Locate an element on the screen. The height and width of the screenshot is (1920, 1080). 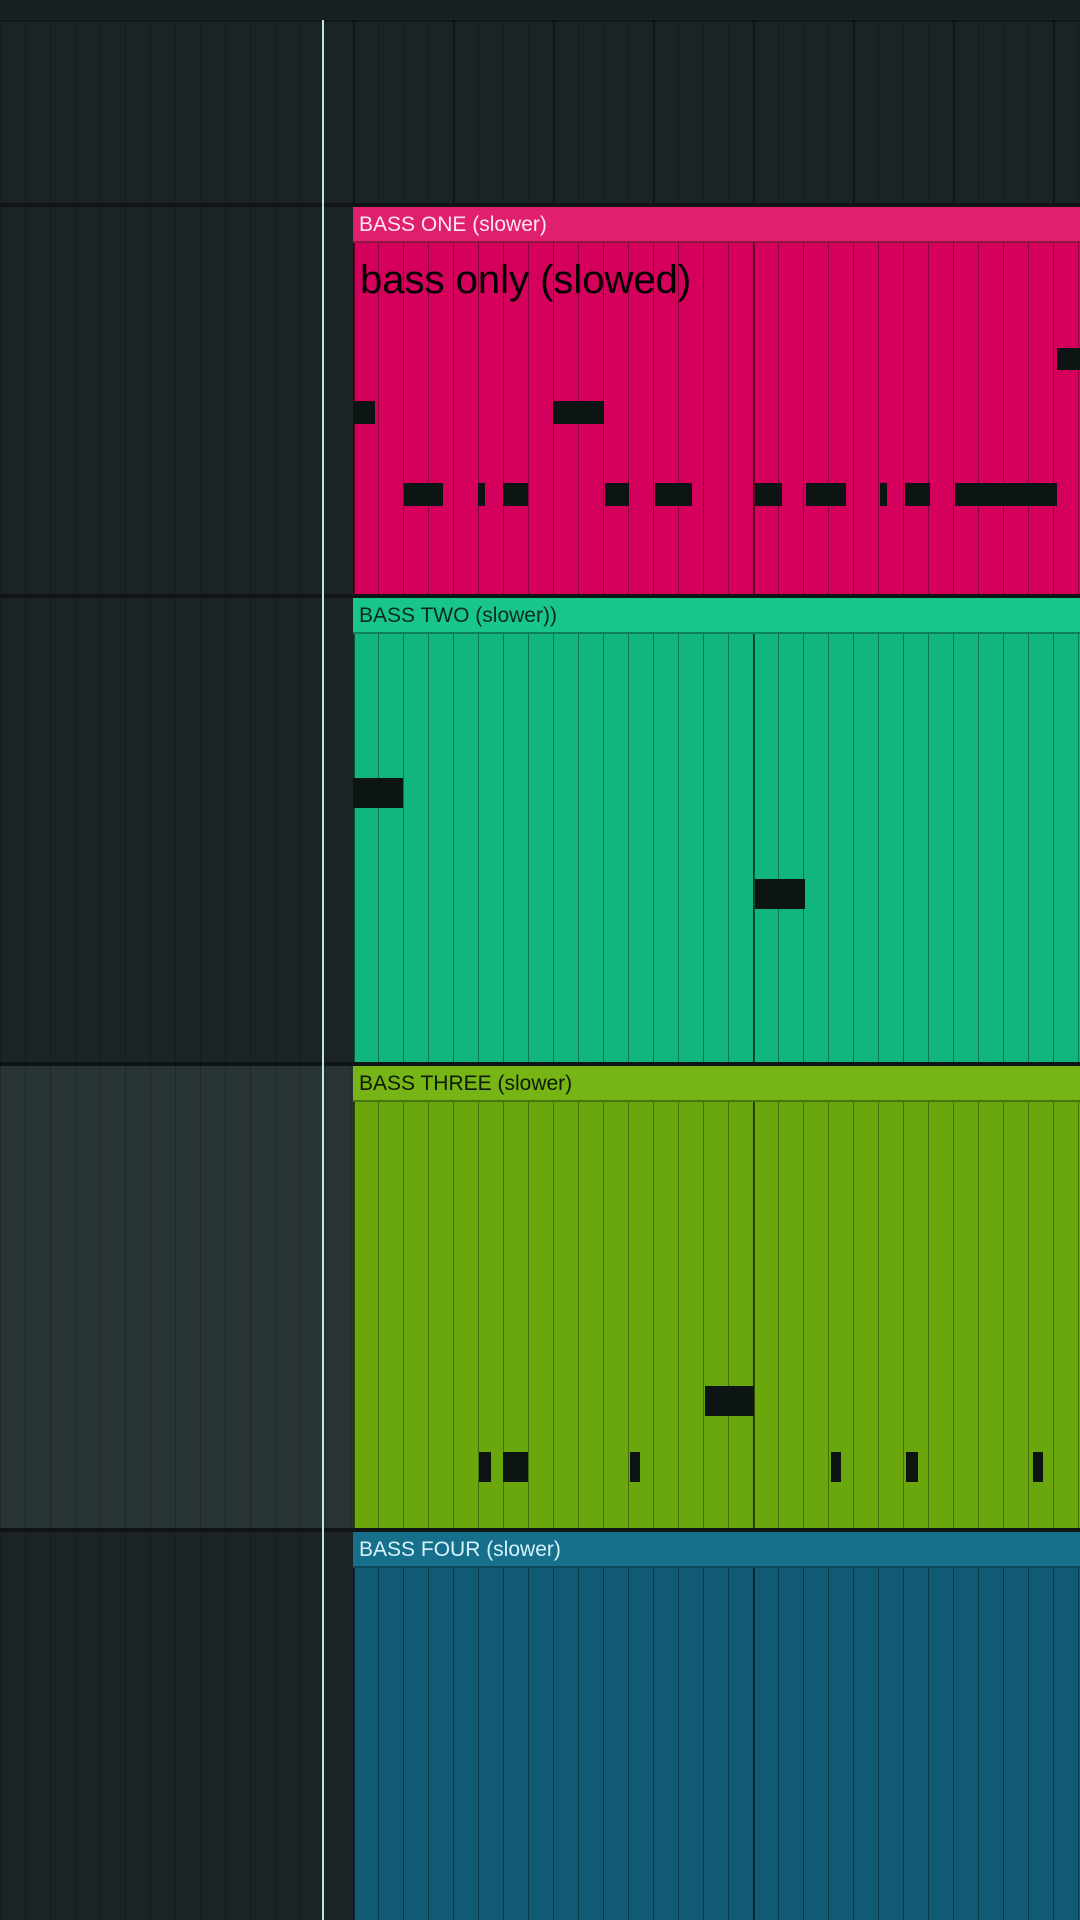
clip-header: BASS TWO (slower)) is located at coordinates (716, 616).